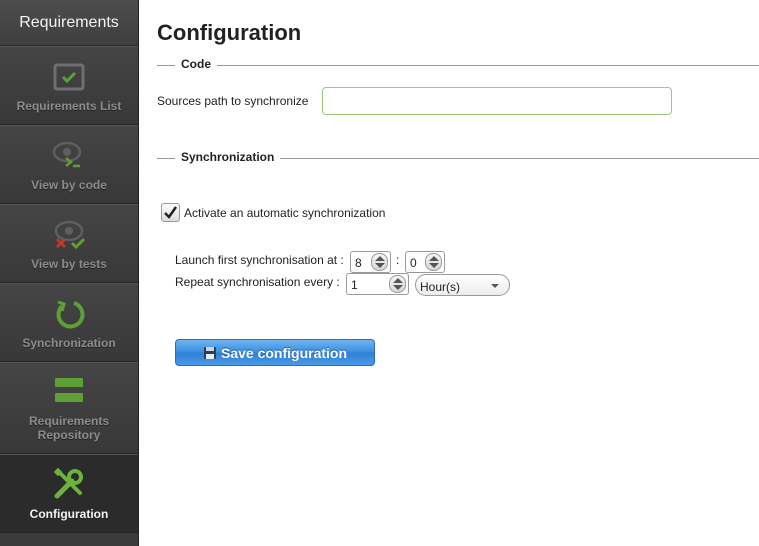  What do you see at coordinates (69, 236) in the screenshot?
I see `eye-tests-icon` at bounding box center [69, 236].